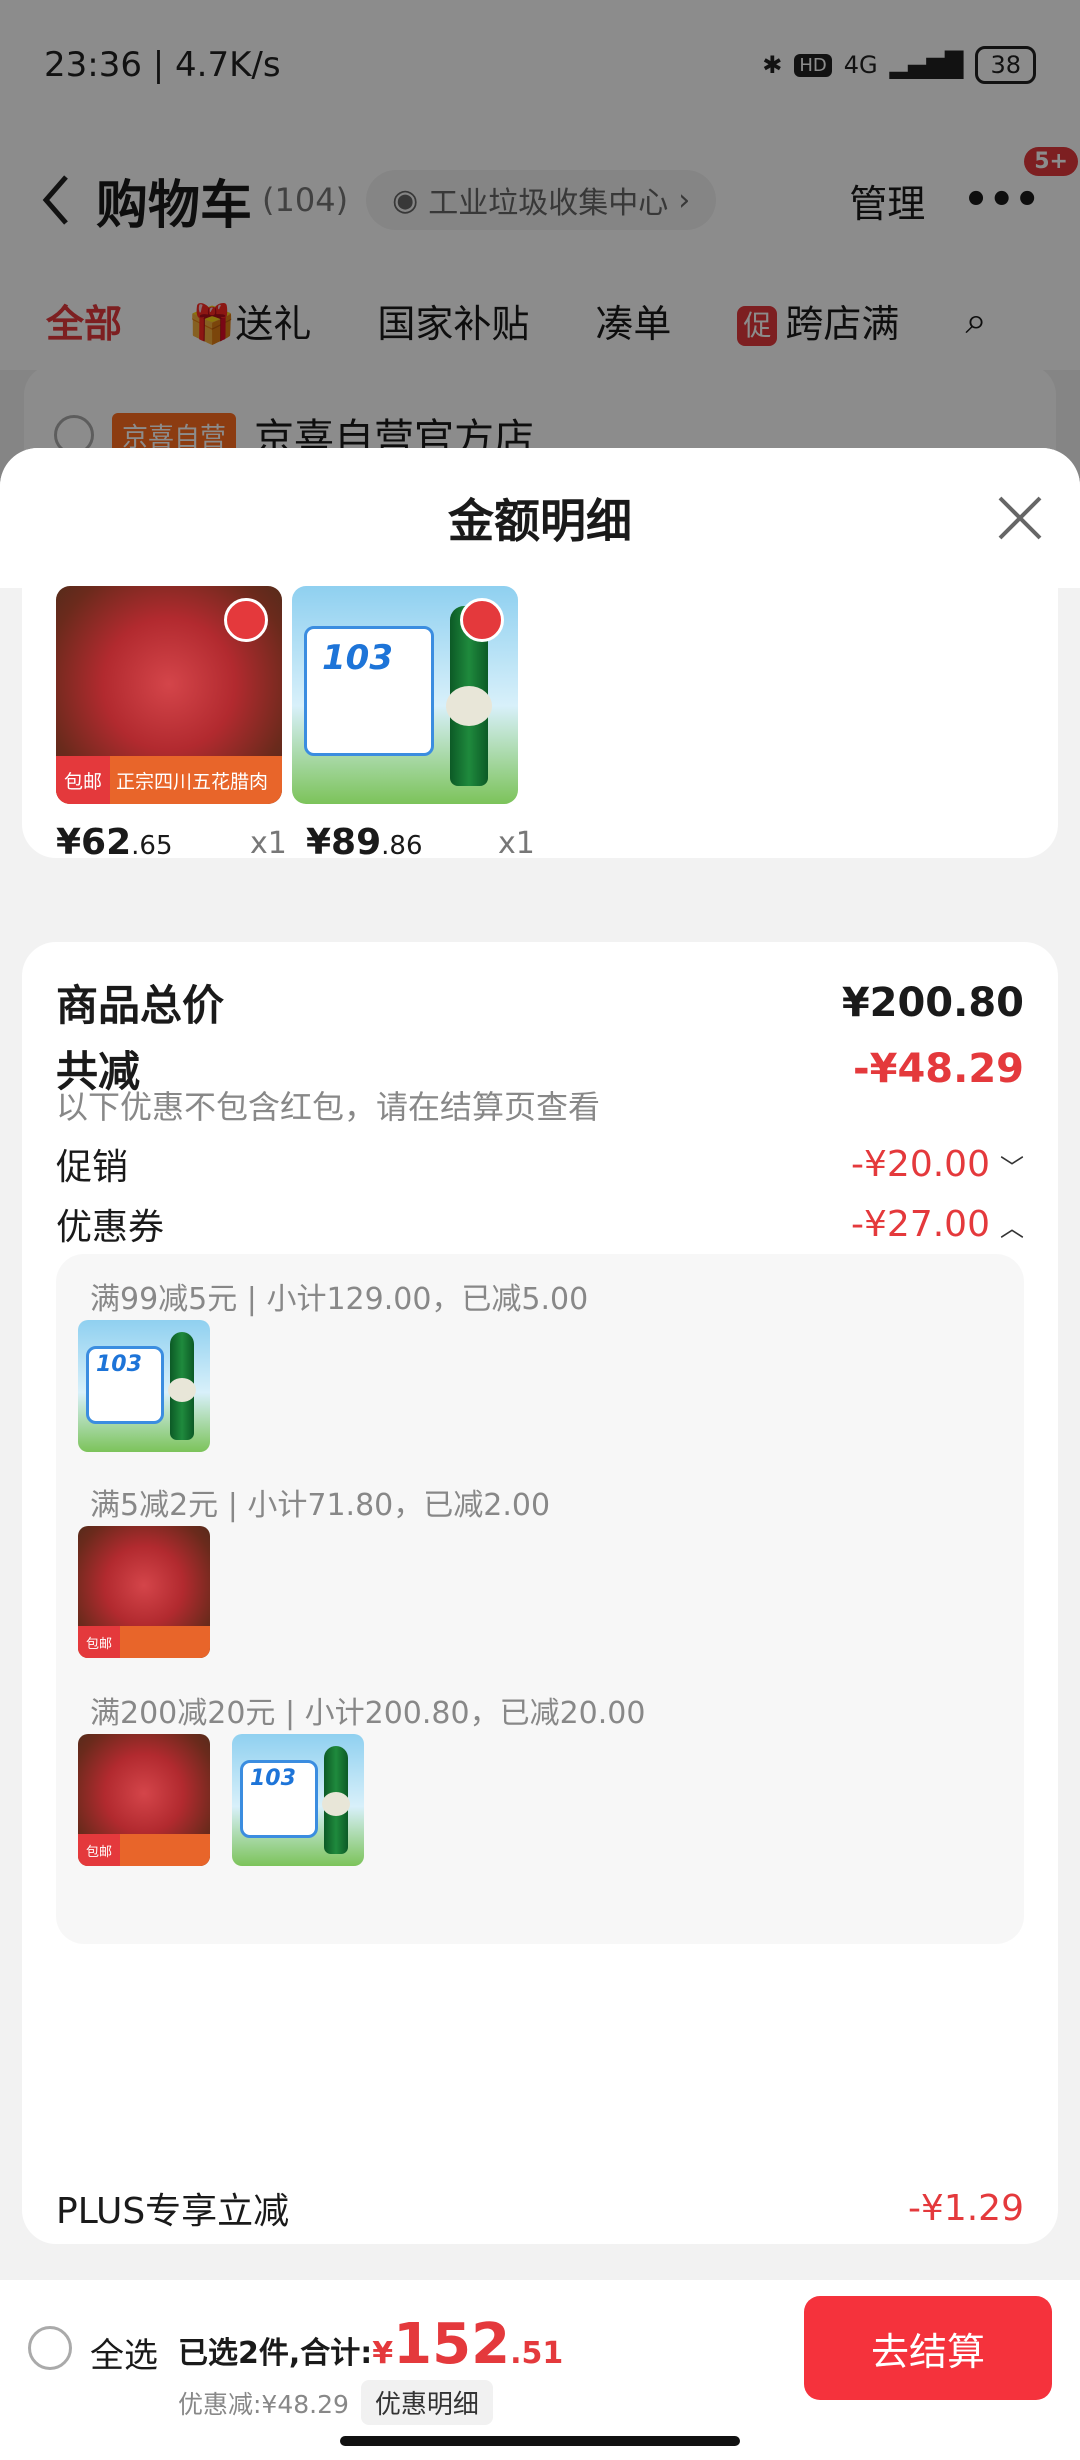 This screenshot has width=1080, height=2460. What do you see at coordinates (364, 842) in the screenshot?
I see `product-price: ¥89.86` at bounding box center [364, 842].